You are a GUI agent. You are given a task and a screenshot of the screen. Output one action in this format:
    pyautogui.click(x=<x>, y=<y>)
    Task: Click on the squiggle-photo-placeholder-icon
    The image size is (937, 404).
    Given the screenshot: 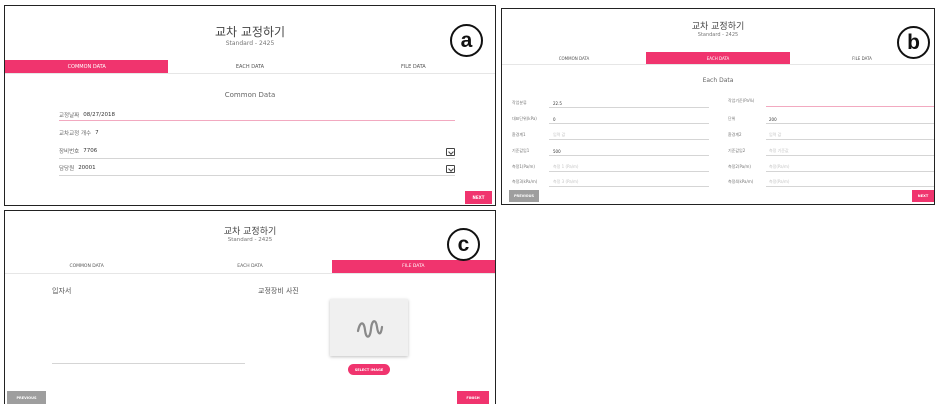 What is the action you would take?
    pyautogui.click(x=370, y=329)
    